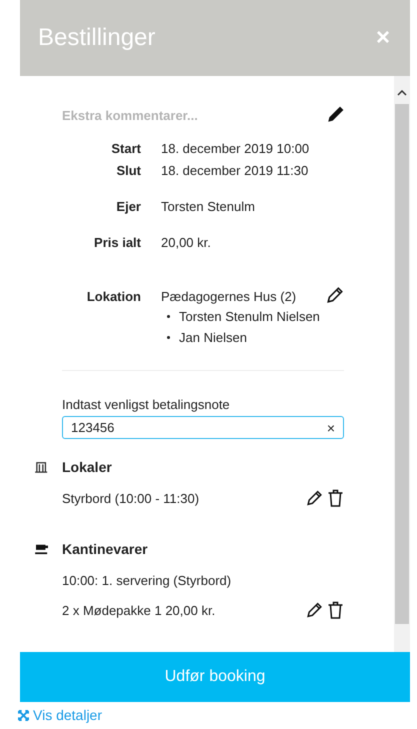 This screenshot has width=417, height=729. Describe the element at coordinates (215, 677) in the screenshot. I see `submit-button: Udfør booking` at that location.